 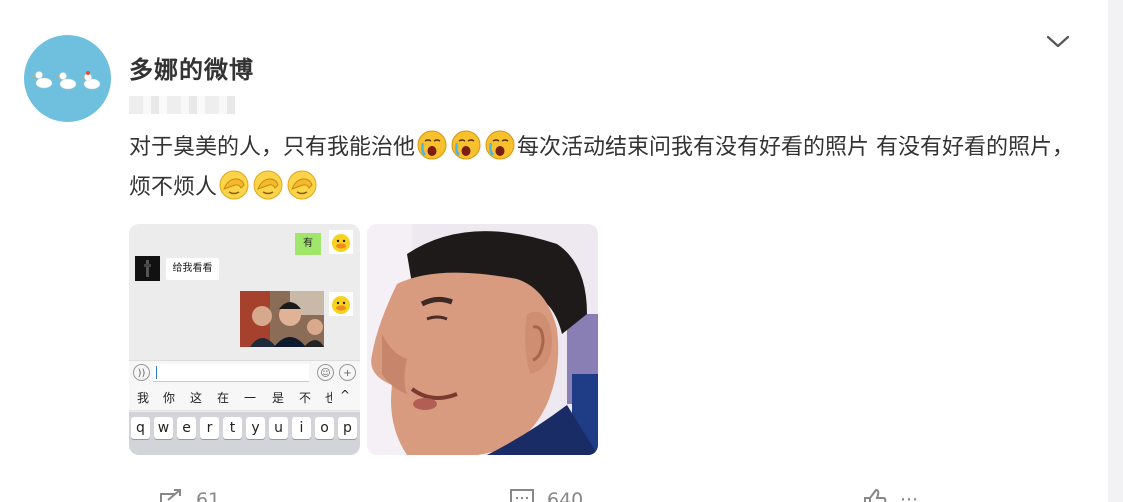 What do you see at coordinates (141, 372) in the screenshot?
I see `voice-icon: ))` at bounding box center [141, 372].